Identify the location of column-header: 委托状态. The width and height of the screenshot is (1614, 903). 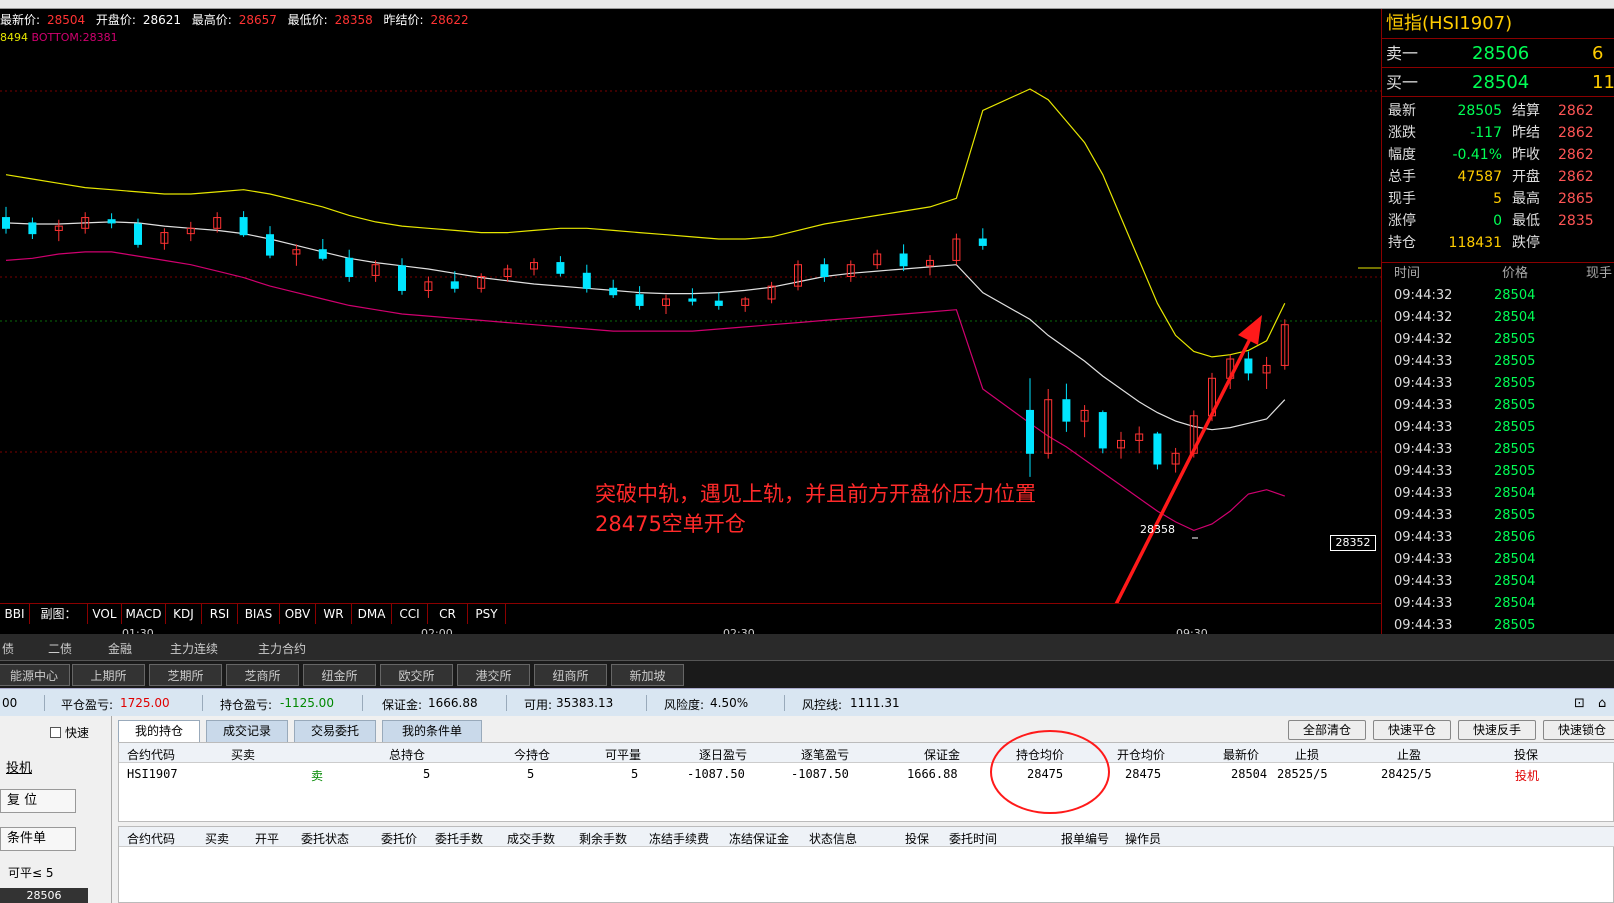
(325, 838).